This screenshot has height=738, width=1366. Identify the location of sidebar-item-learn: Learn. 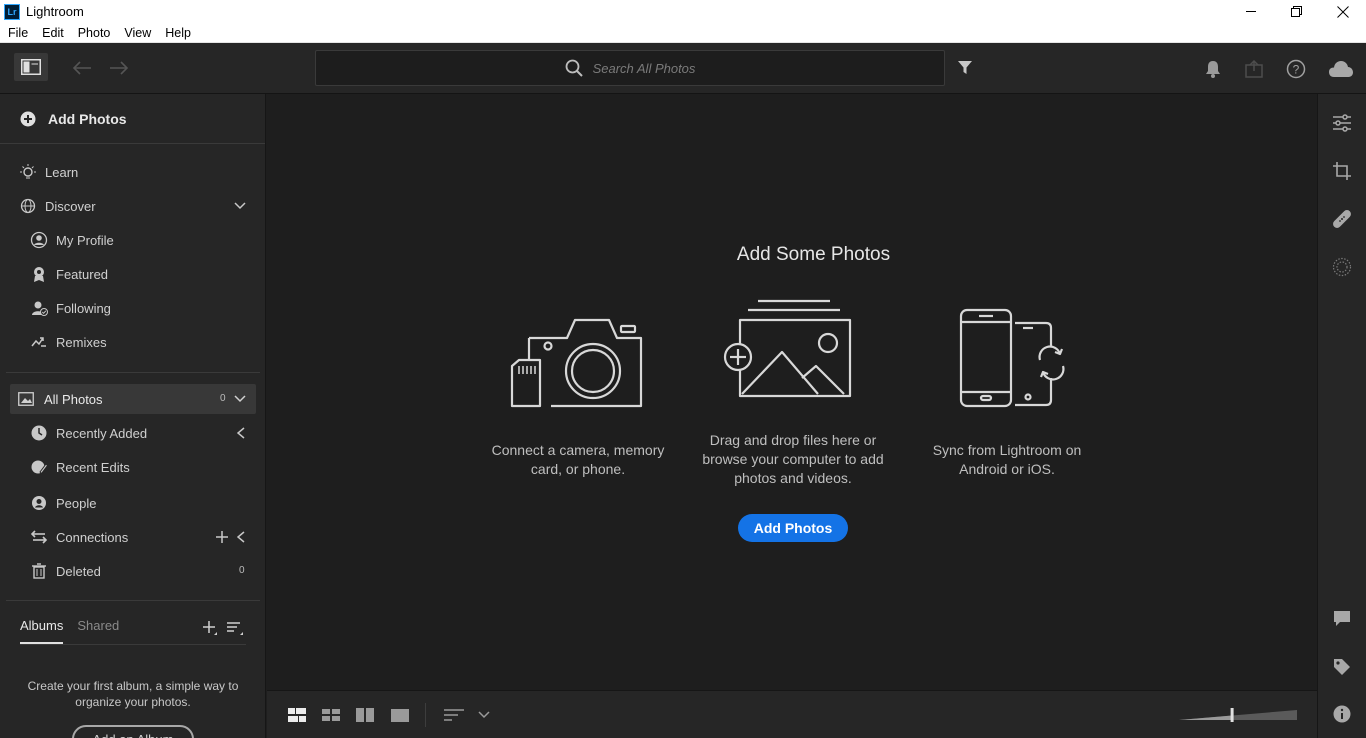
(132, 172).